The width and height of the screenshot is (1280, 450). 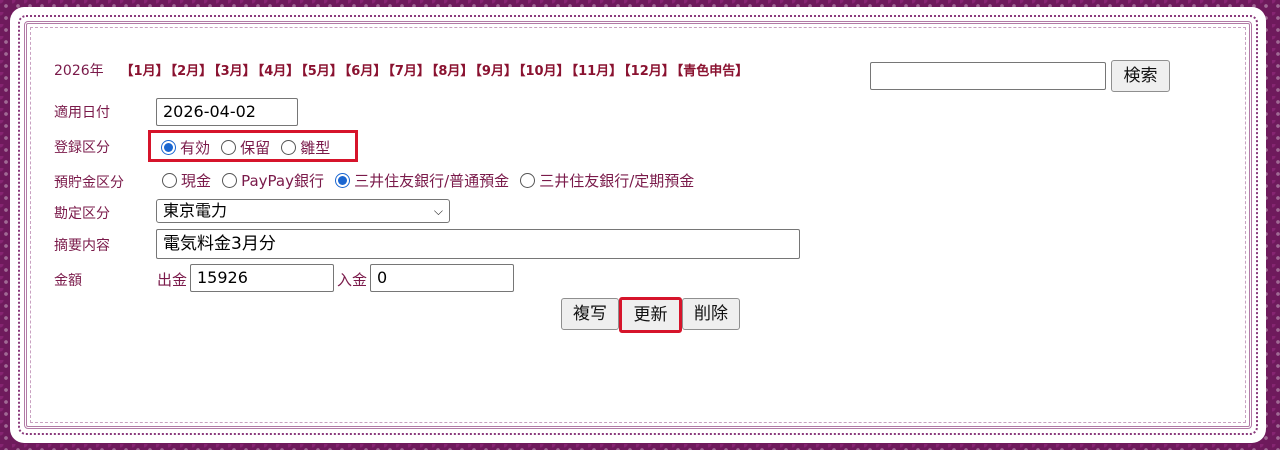 I want to click on account-radio-group: 現金 PayPay銀行 三井住友銀行/普通預金 三井住友銀行/定期預金, so click(x=431, y=180).